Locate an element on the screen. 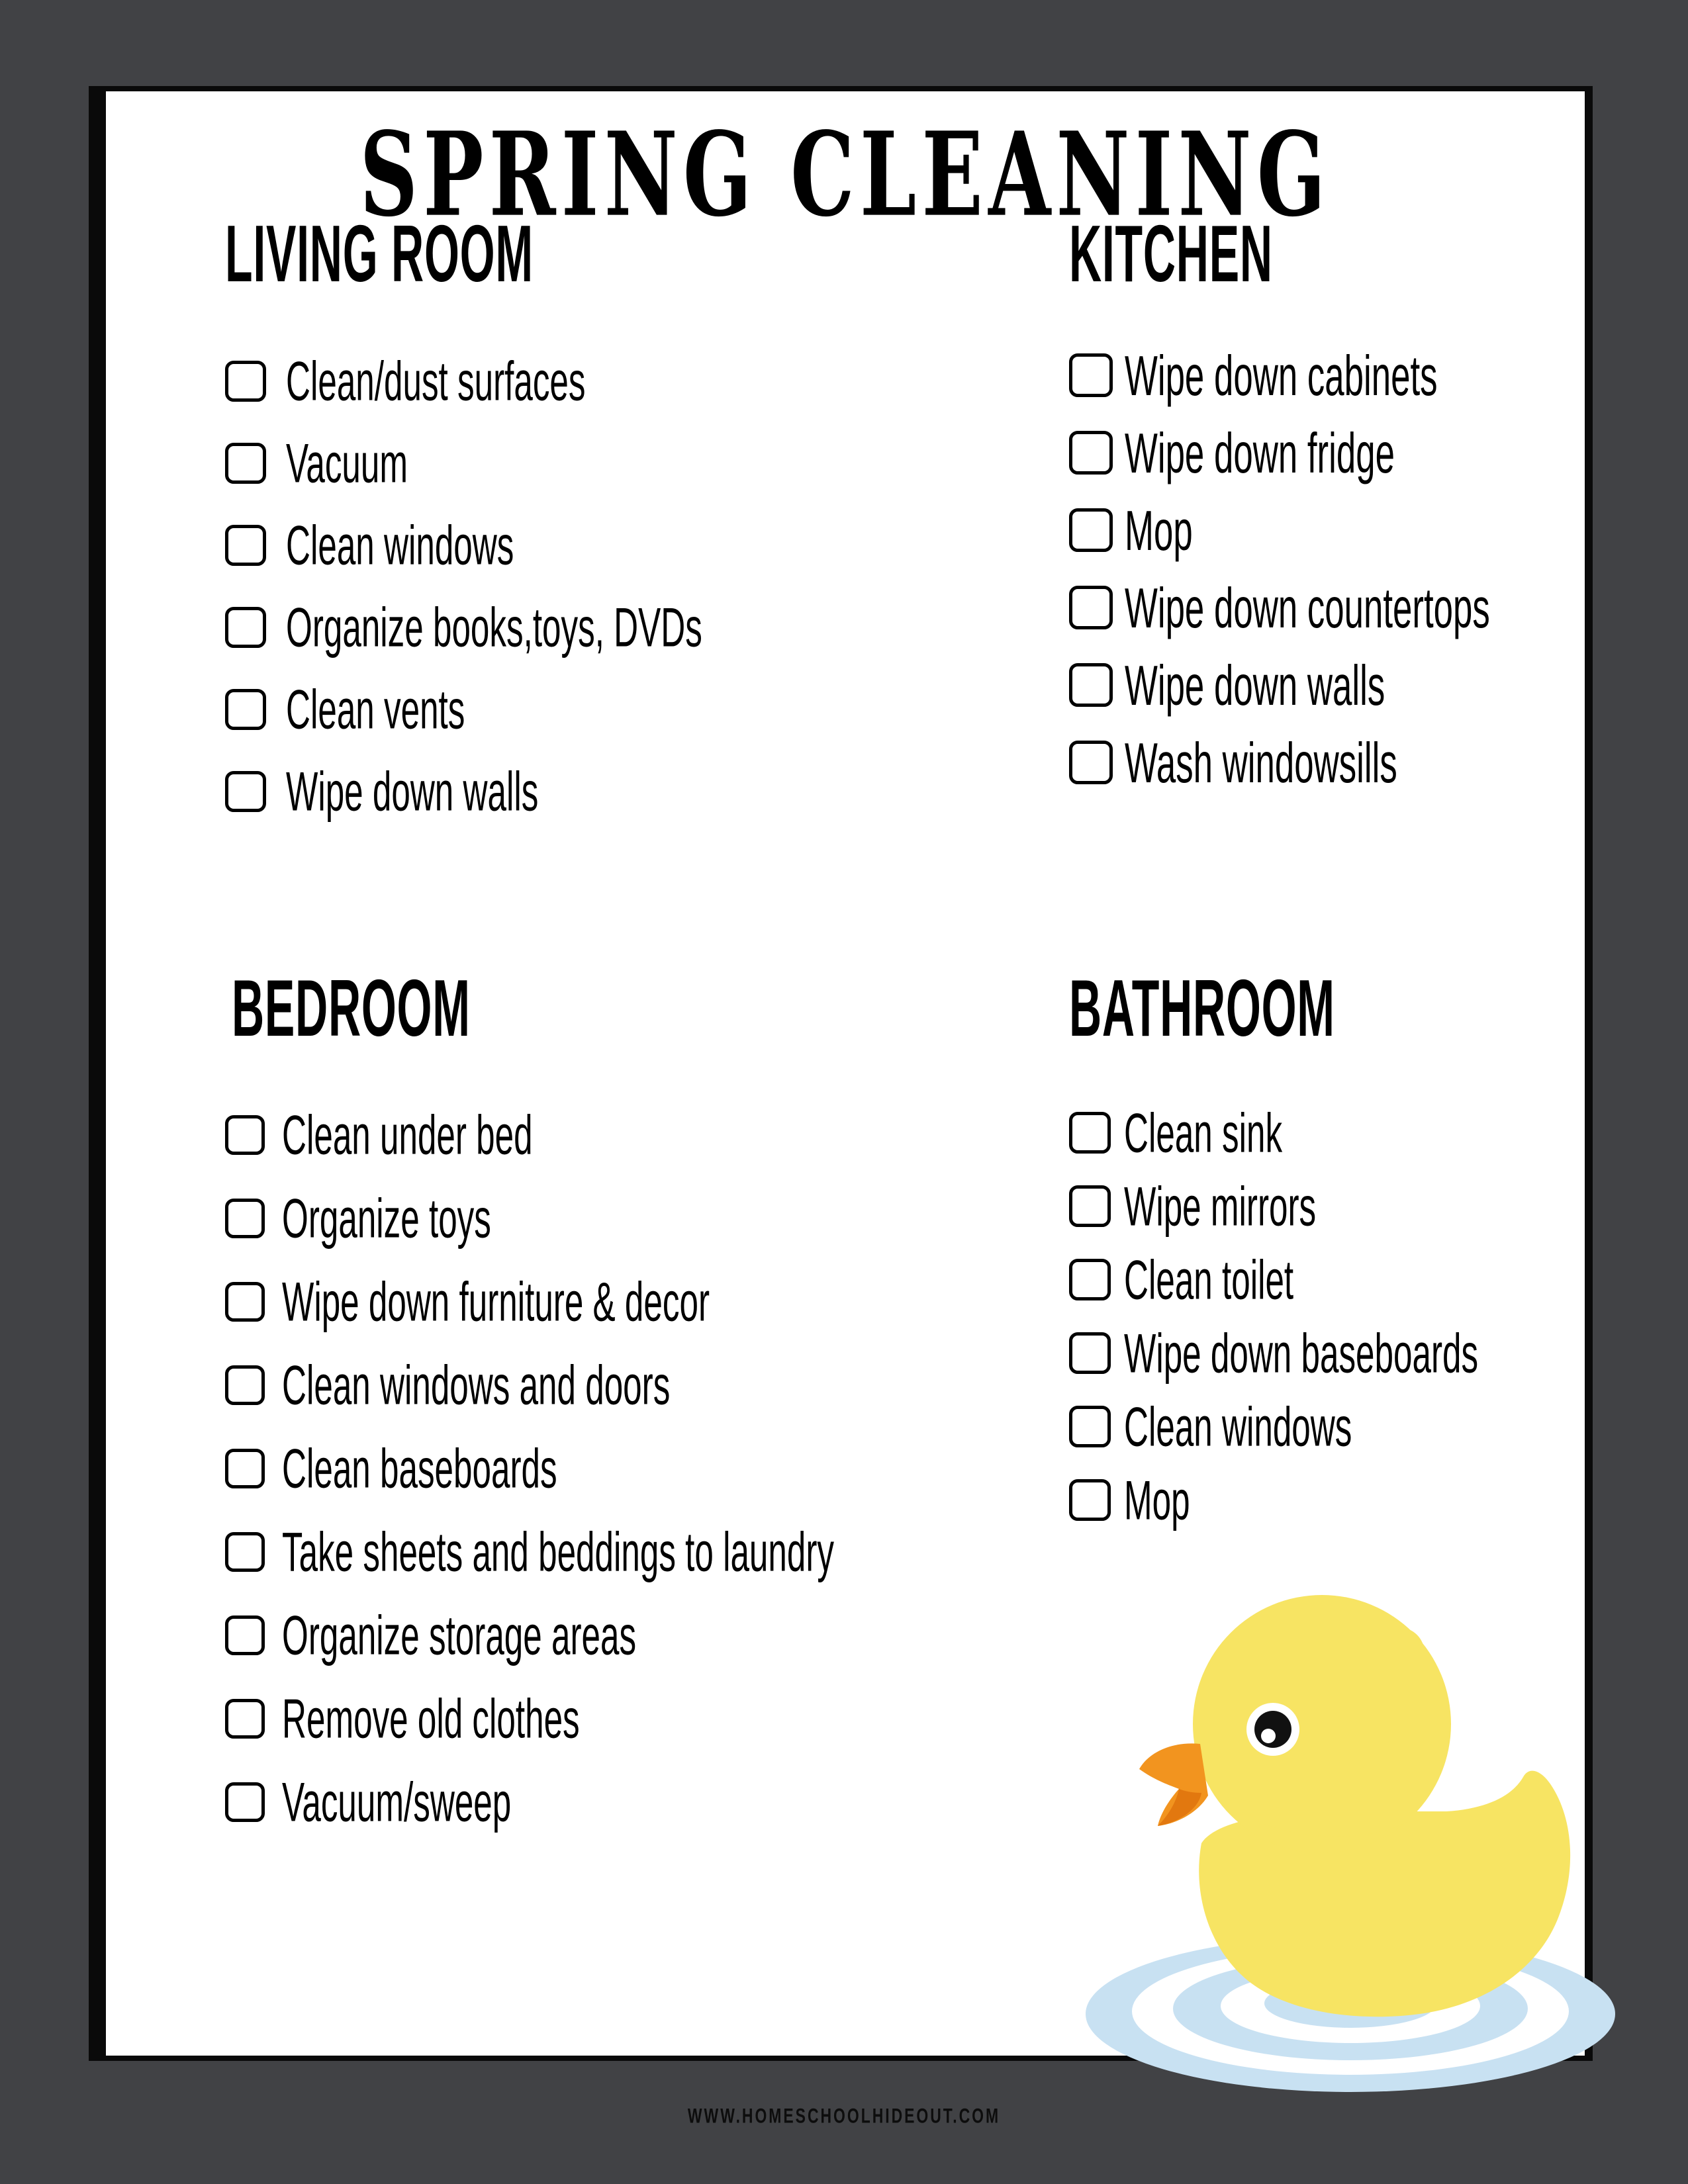  list-item: Wipe mirrors is located at coordinates (1327, 1206).